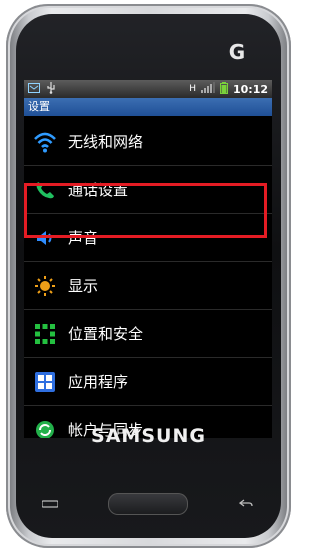 Image resolution: width=320 pixels, height=552 pixels. What do you see at coordinates (45, 142) in the screenshot?
I see `wifi-icon` at bounding box center [45, 142].